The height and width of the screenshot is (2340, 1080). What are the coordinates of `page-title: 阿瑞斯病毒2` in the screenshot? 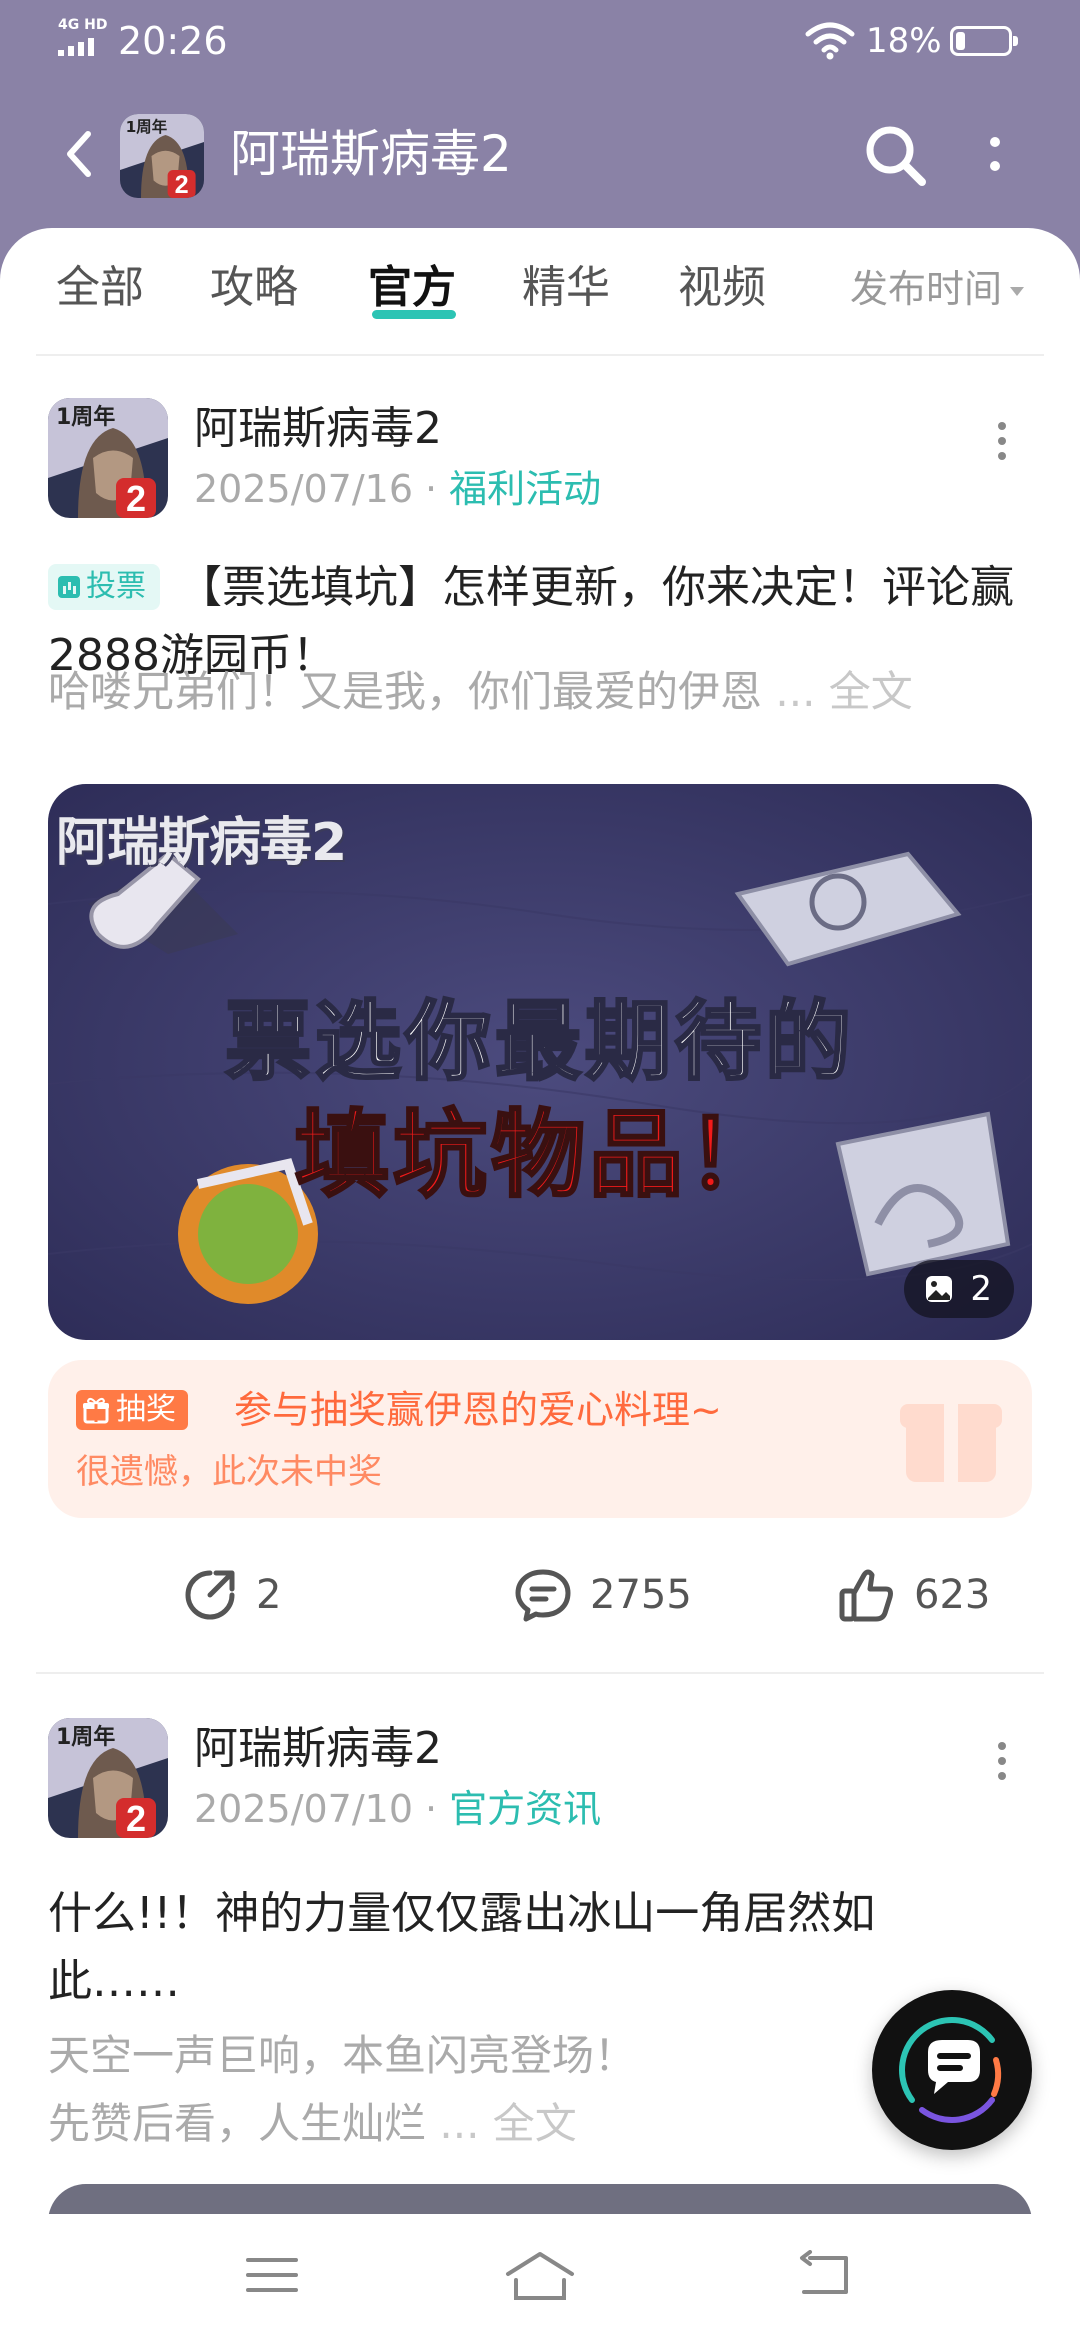 It's located at (371, 154).